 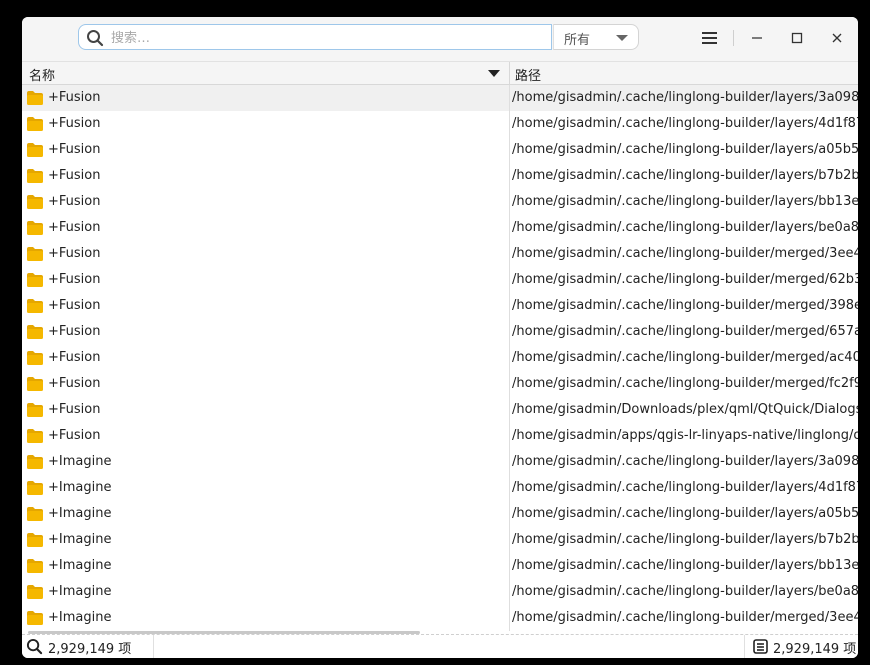 I want to click on column-header-name: 名称, so click(x=266, y=73).